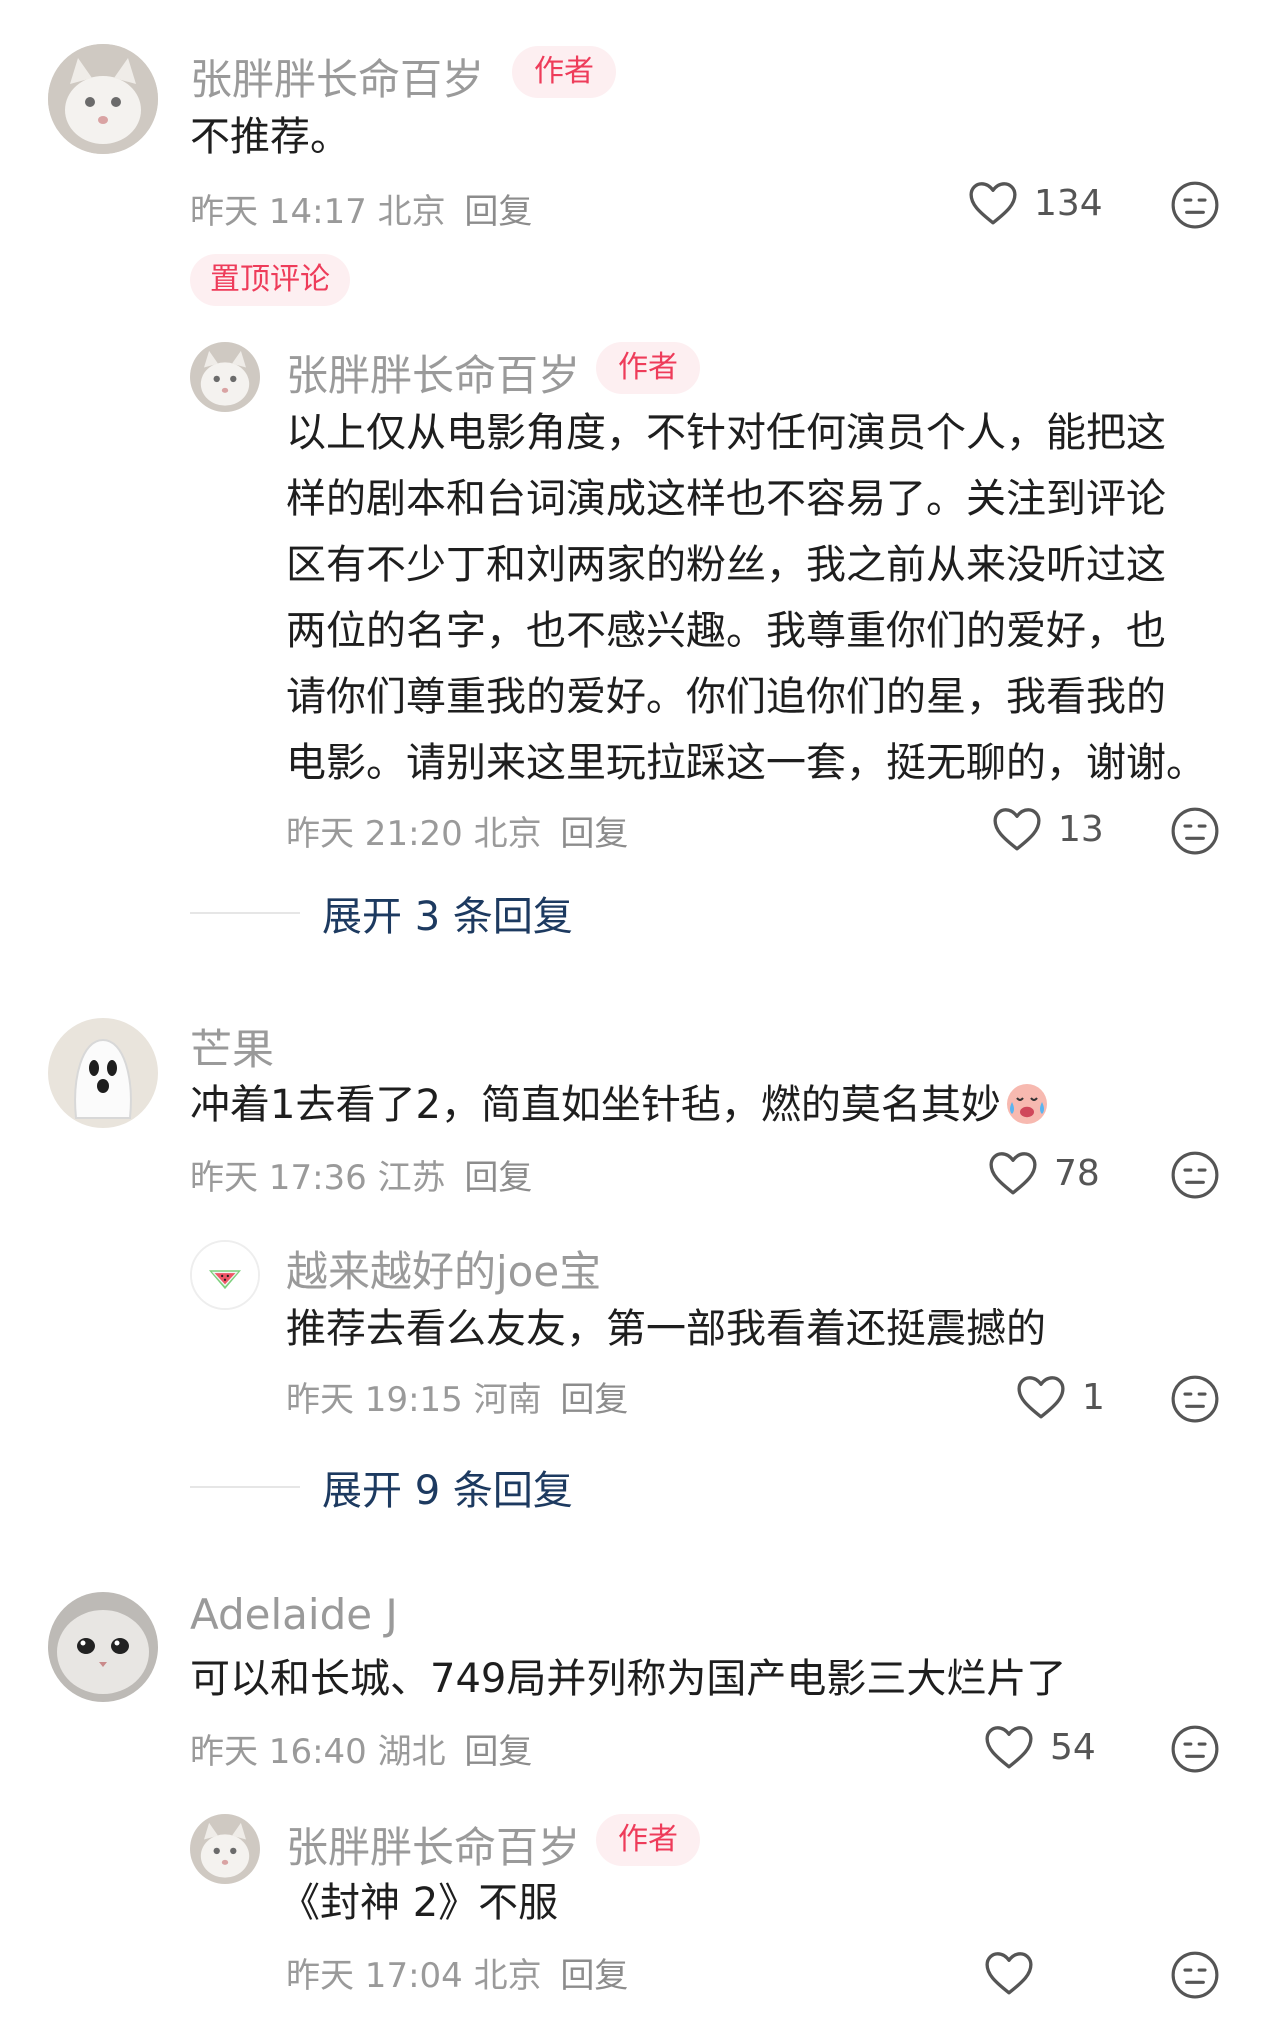  What do you see at coordinates (270, 137) in the screenshot?
I see `comment-text: 不推荐。` at bounding box center [270, 137].